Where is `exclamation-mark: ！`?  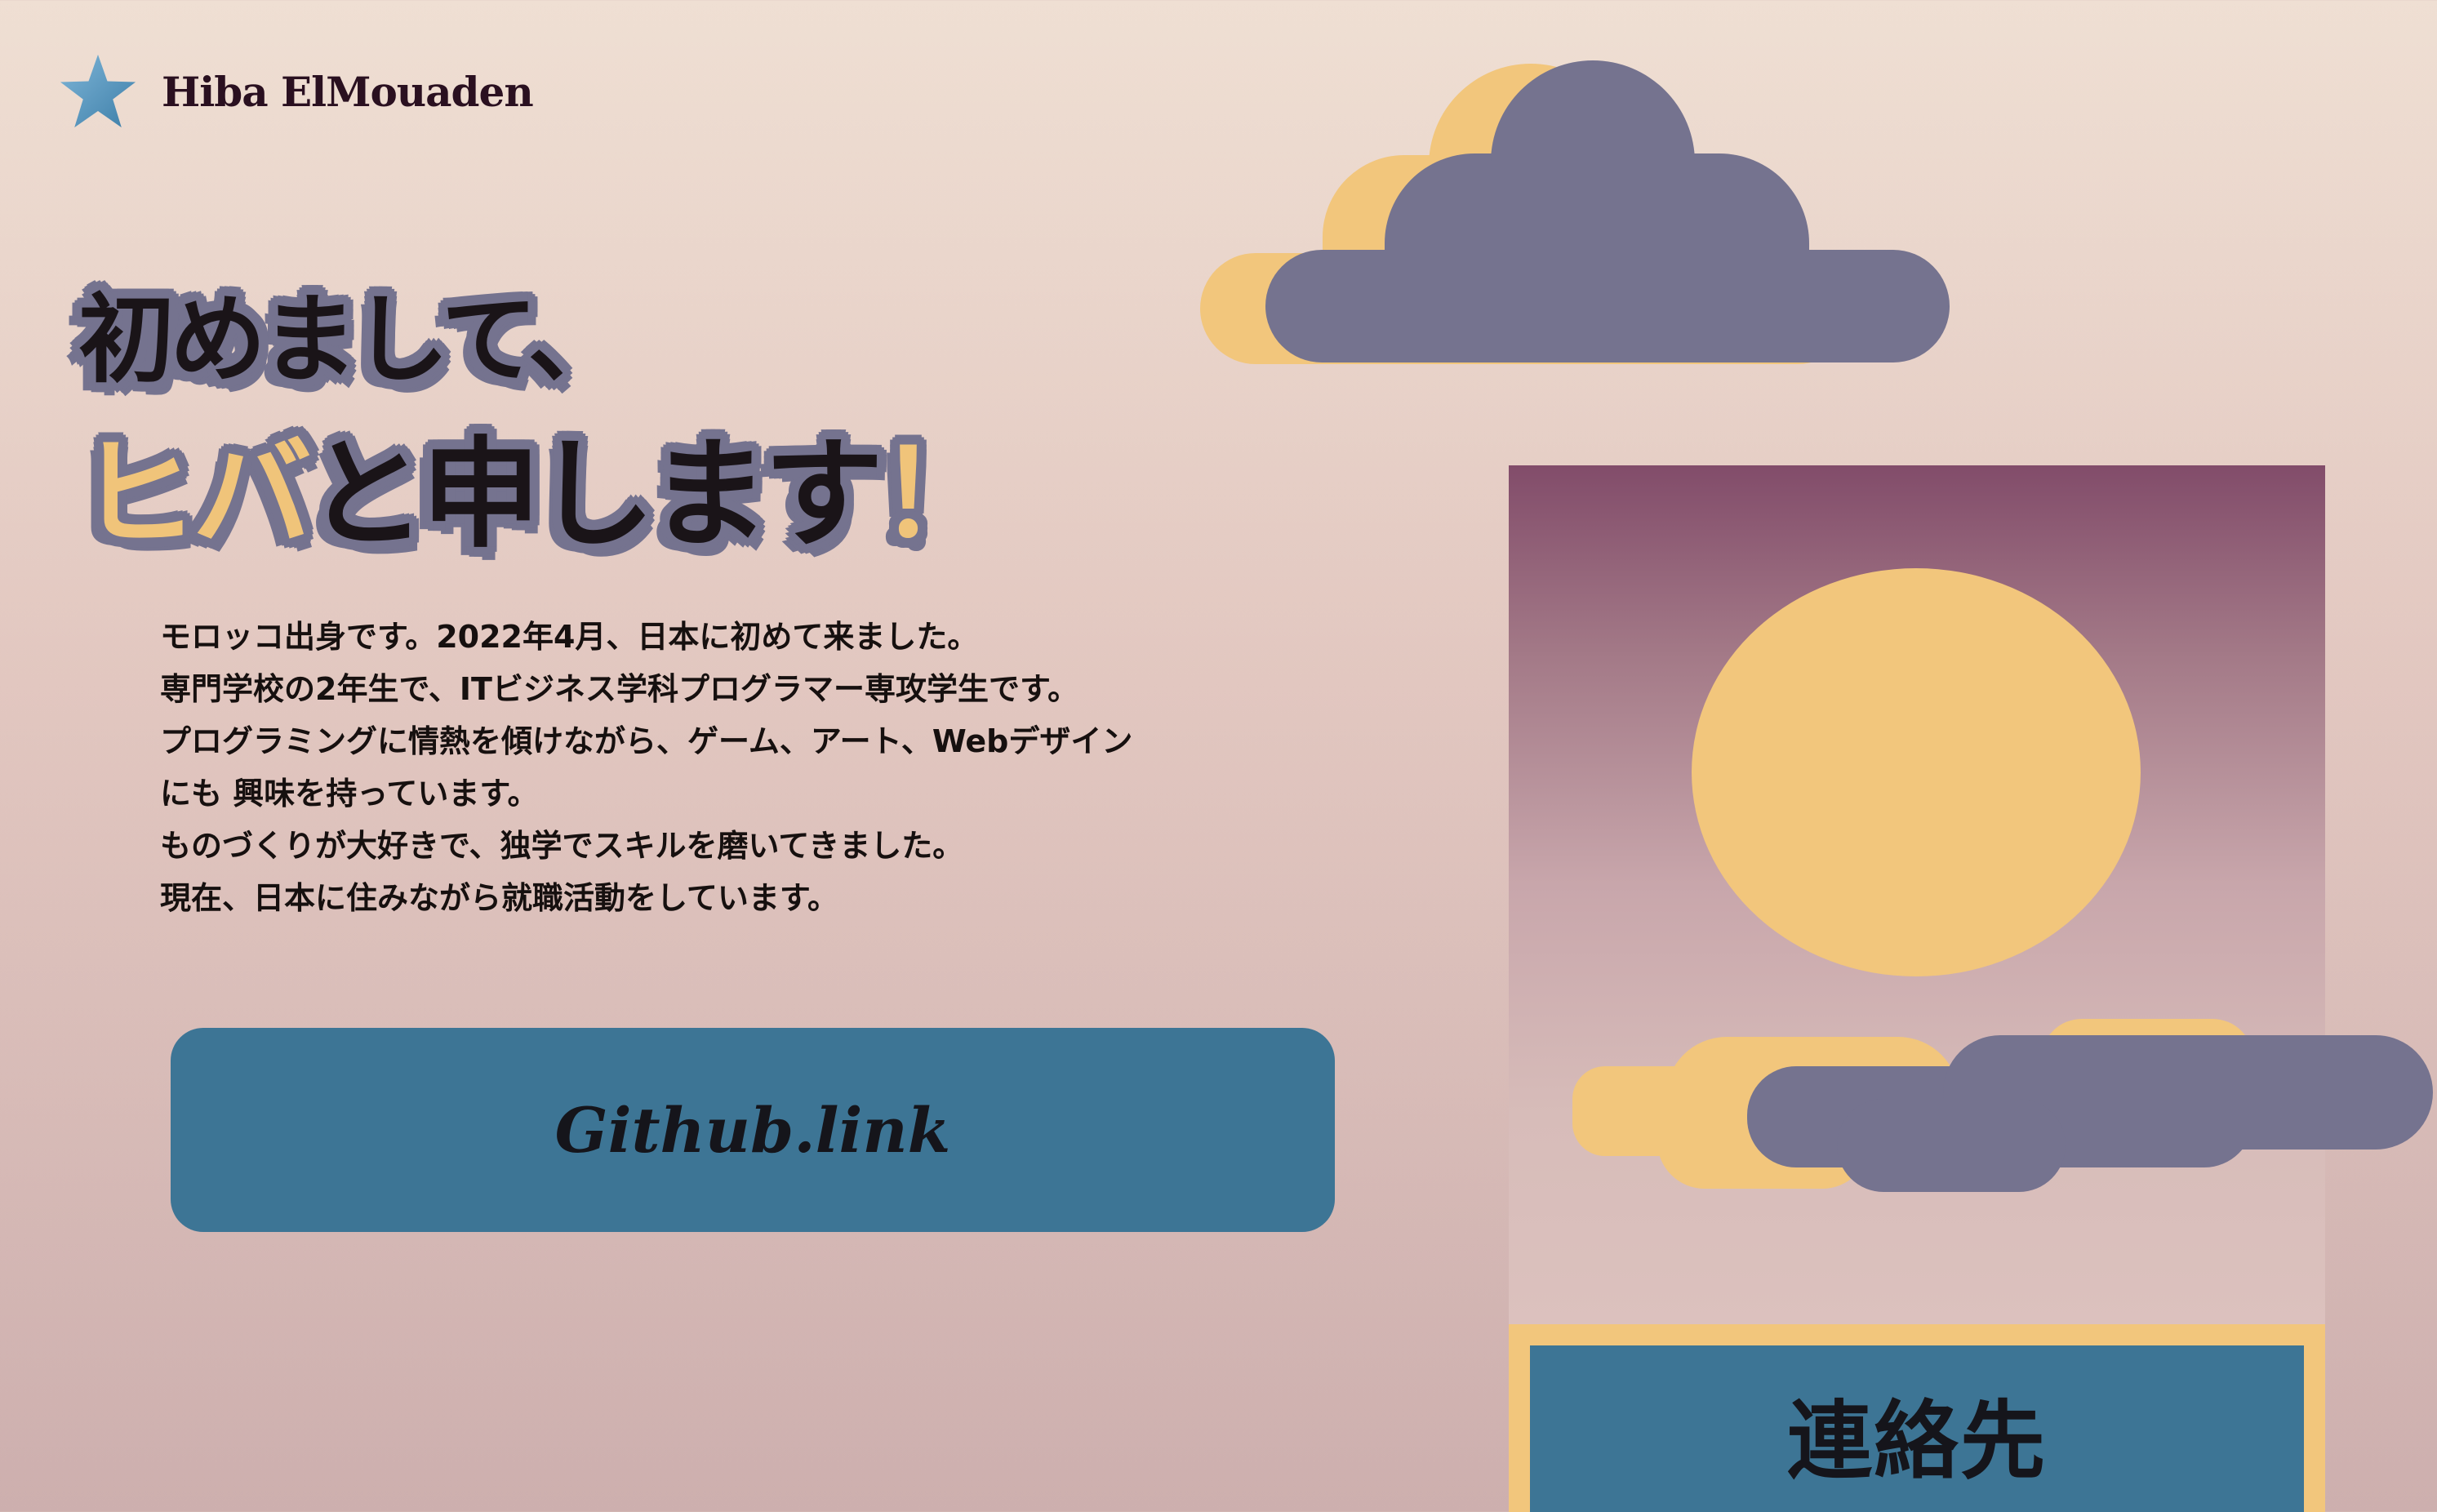
exclamation-mark: ！ is located at coordinates (938, 494).